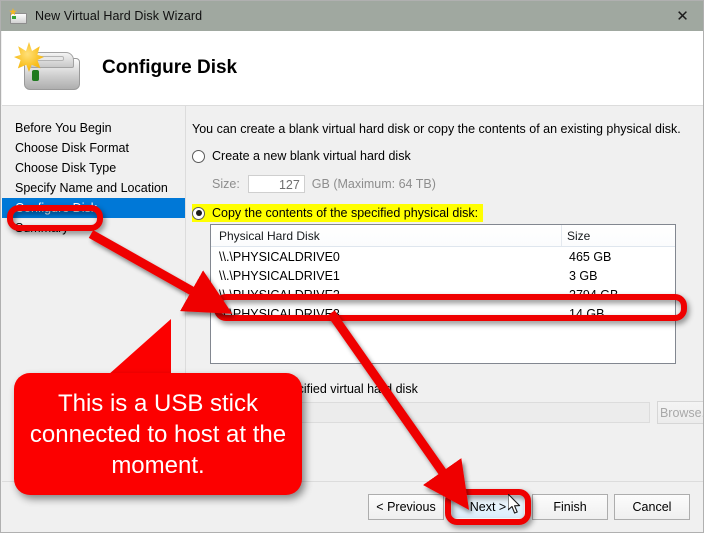 This screenshot has width=704, height=533. What do you see at coordinates (373, 184) in the screenshot?
I see `size-suffix-label: GB (Maximum: 64 TB)` at bounding box center [373, 184].